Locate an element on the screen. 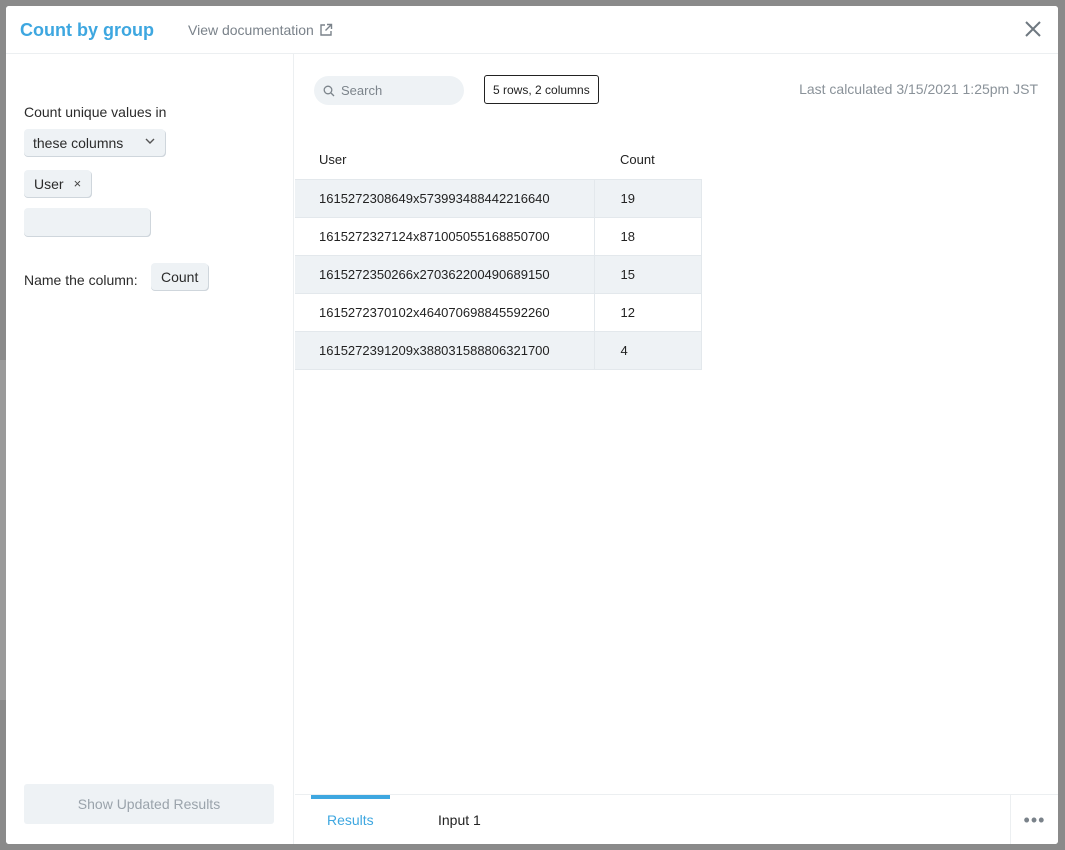 The image size is (1065, 850). table-row: 1615272327124x871005055168850700 18 is located at coordinates (498, 236).